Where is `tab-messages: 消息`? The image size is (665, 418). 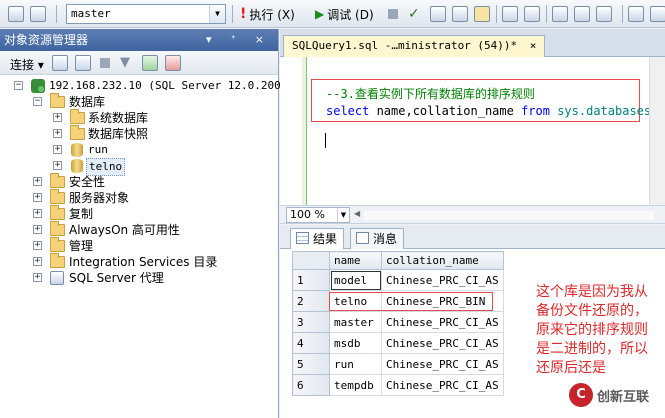 tab-messages: 消息 is located at coordinates (377, 238).